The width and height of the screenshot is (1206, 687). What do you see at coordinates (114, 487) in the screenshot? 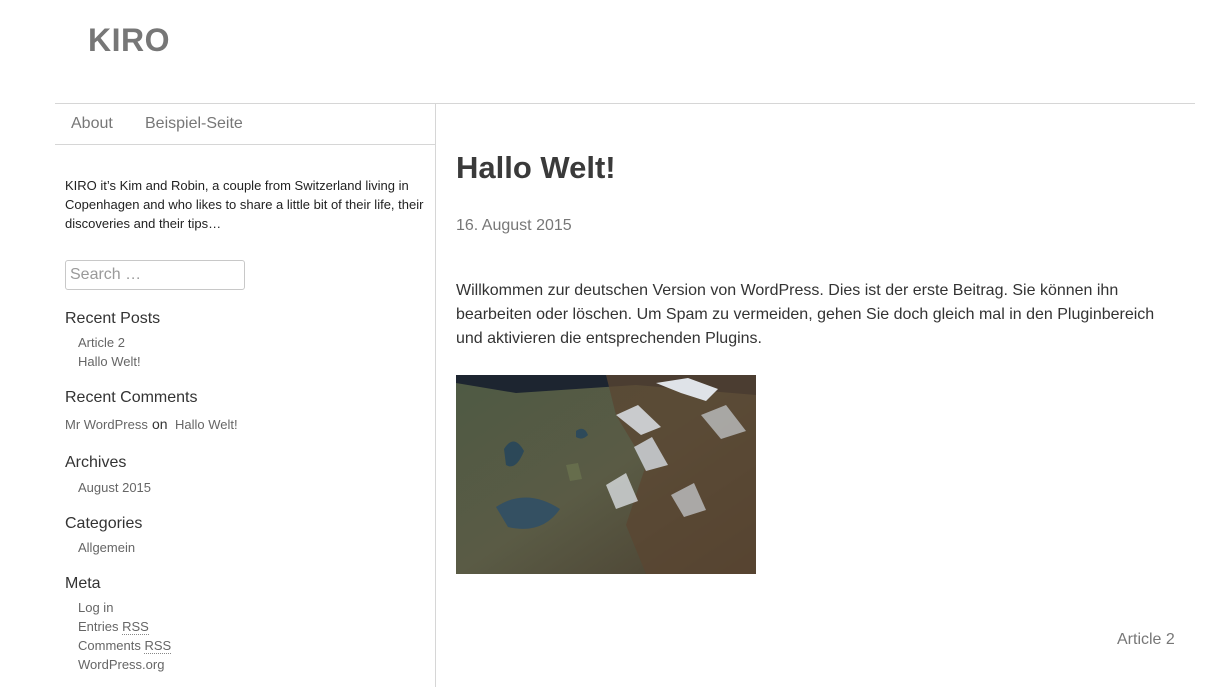
I see `archive-link: August 2015` at bounding box center [114, 487].